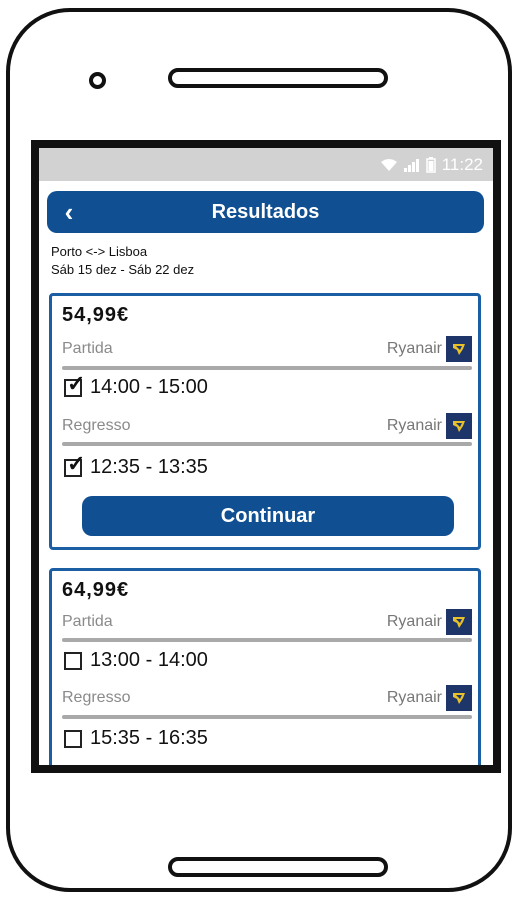  What do you see at coordinates (389, 165) in the screenshot?
I see `wifi-icon` at bounding box center [389, 165].